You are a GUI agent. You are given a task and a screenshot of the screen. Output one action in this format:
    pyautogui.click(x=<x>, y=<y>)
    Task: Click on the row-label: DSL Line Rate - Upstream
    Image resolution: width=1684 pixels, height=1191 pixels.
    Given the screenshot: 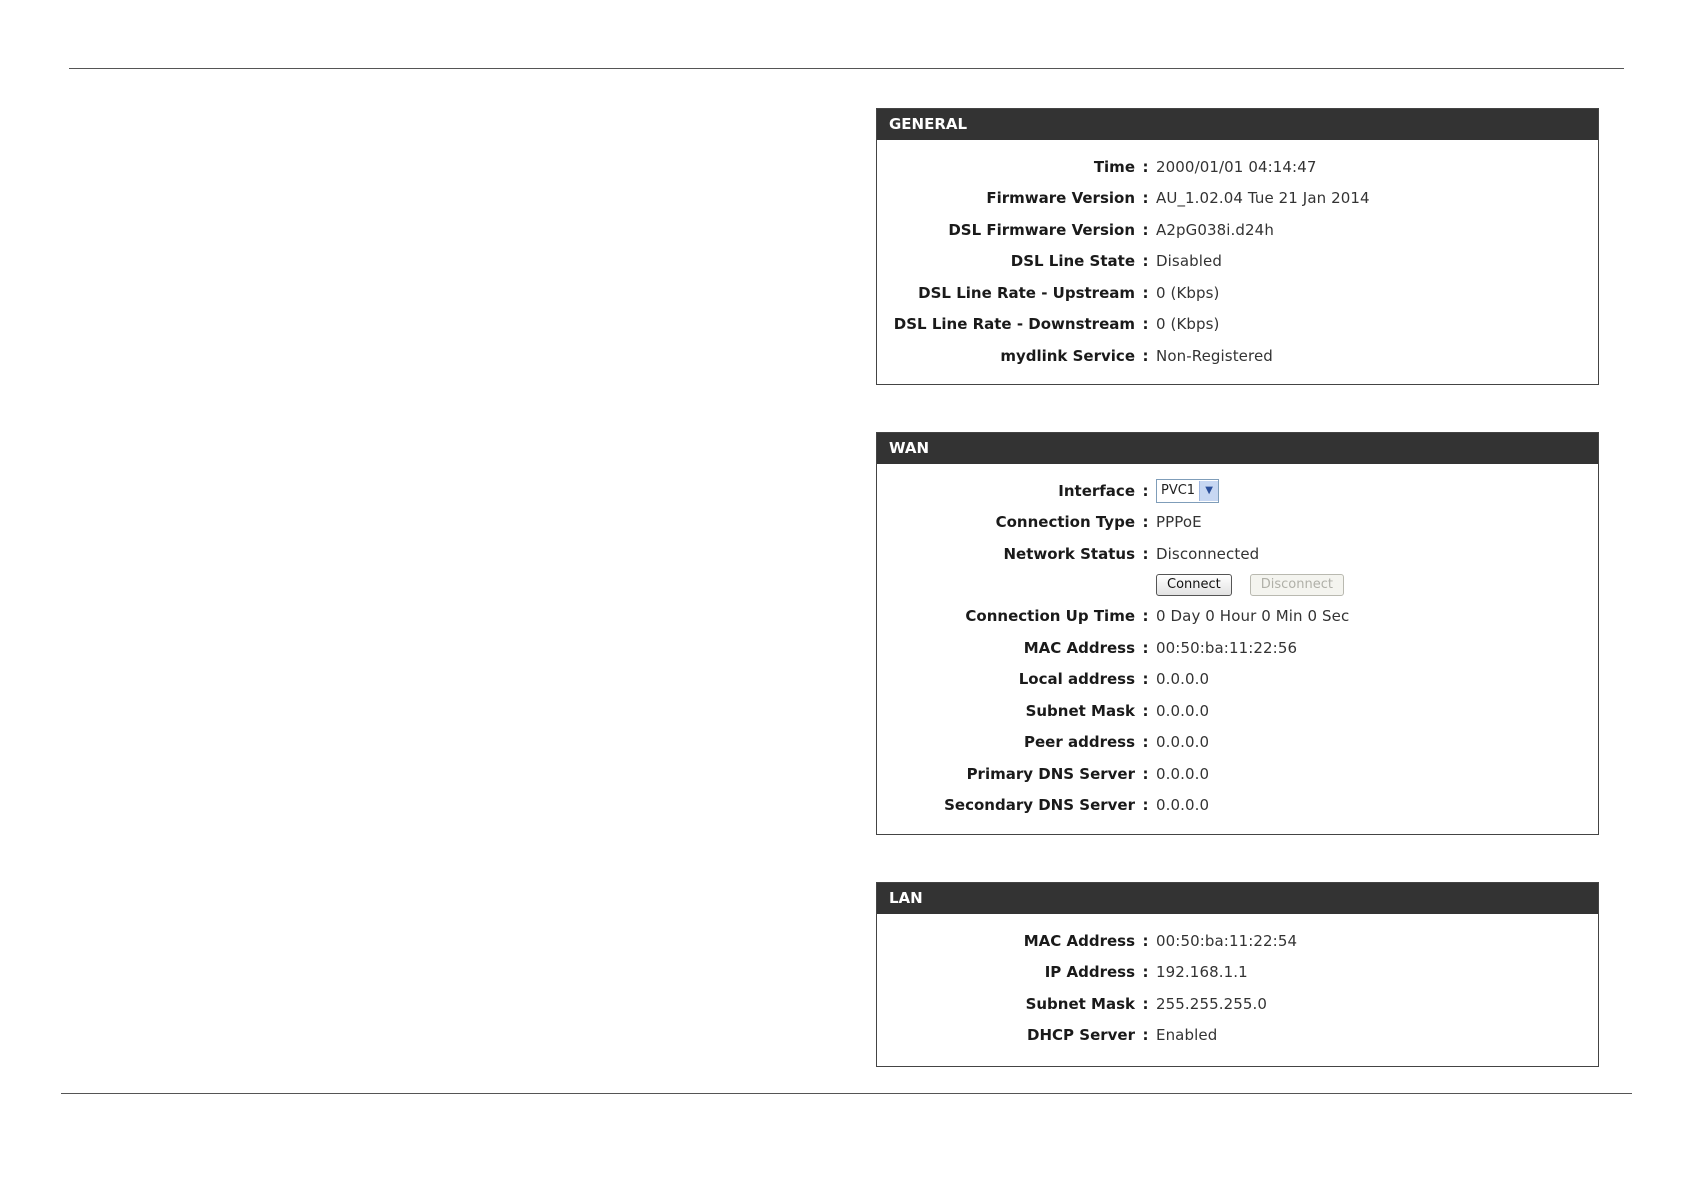 What is the action you would take?
    pyautogui.click(x=1026, y=292)
    